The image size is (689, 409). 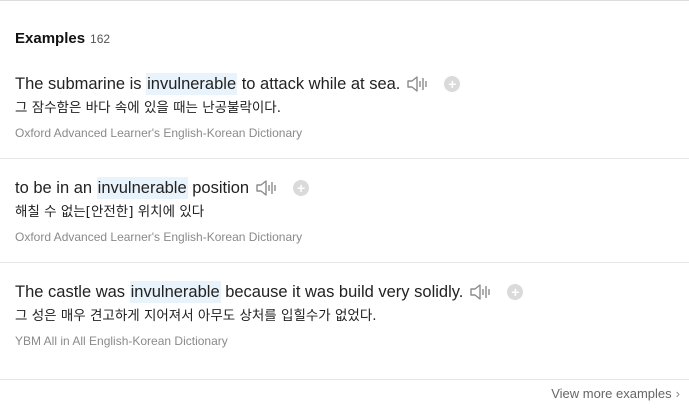 I want to click on examples-title: Examples, so click(x=50, y=38).